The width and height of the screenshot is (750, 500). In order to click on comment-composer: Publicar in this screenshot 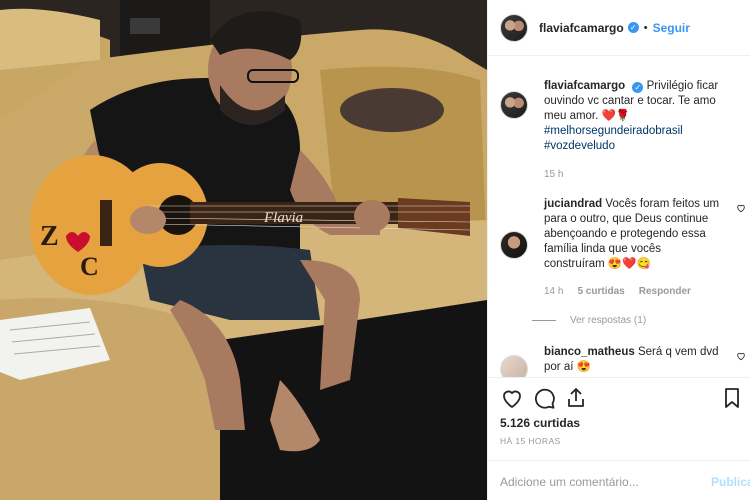, I will do `click(619, 480)`.